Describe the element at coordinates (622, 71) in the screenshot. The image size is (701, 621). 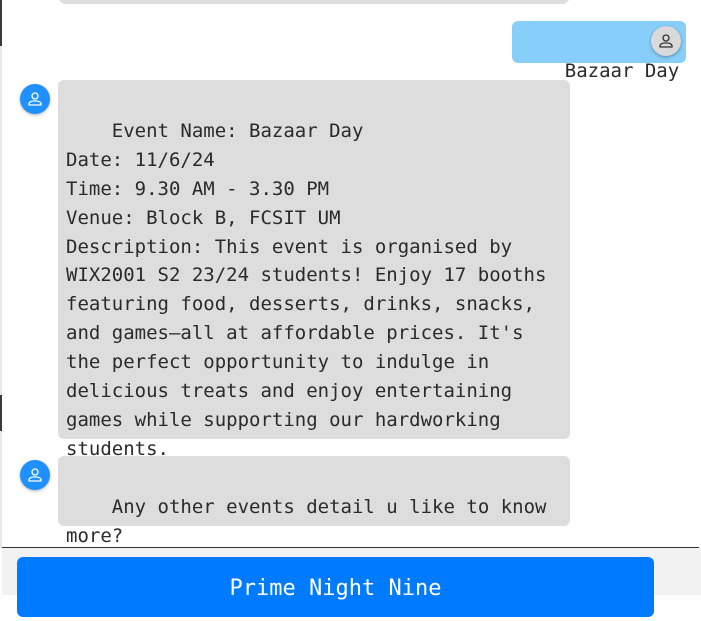
I see `user-message-text: Bazaar Day` at that location.